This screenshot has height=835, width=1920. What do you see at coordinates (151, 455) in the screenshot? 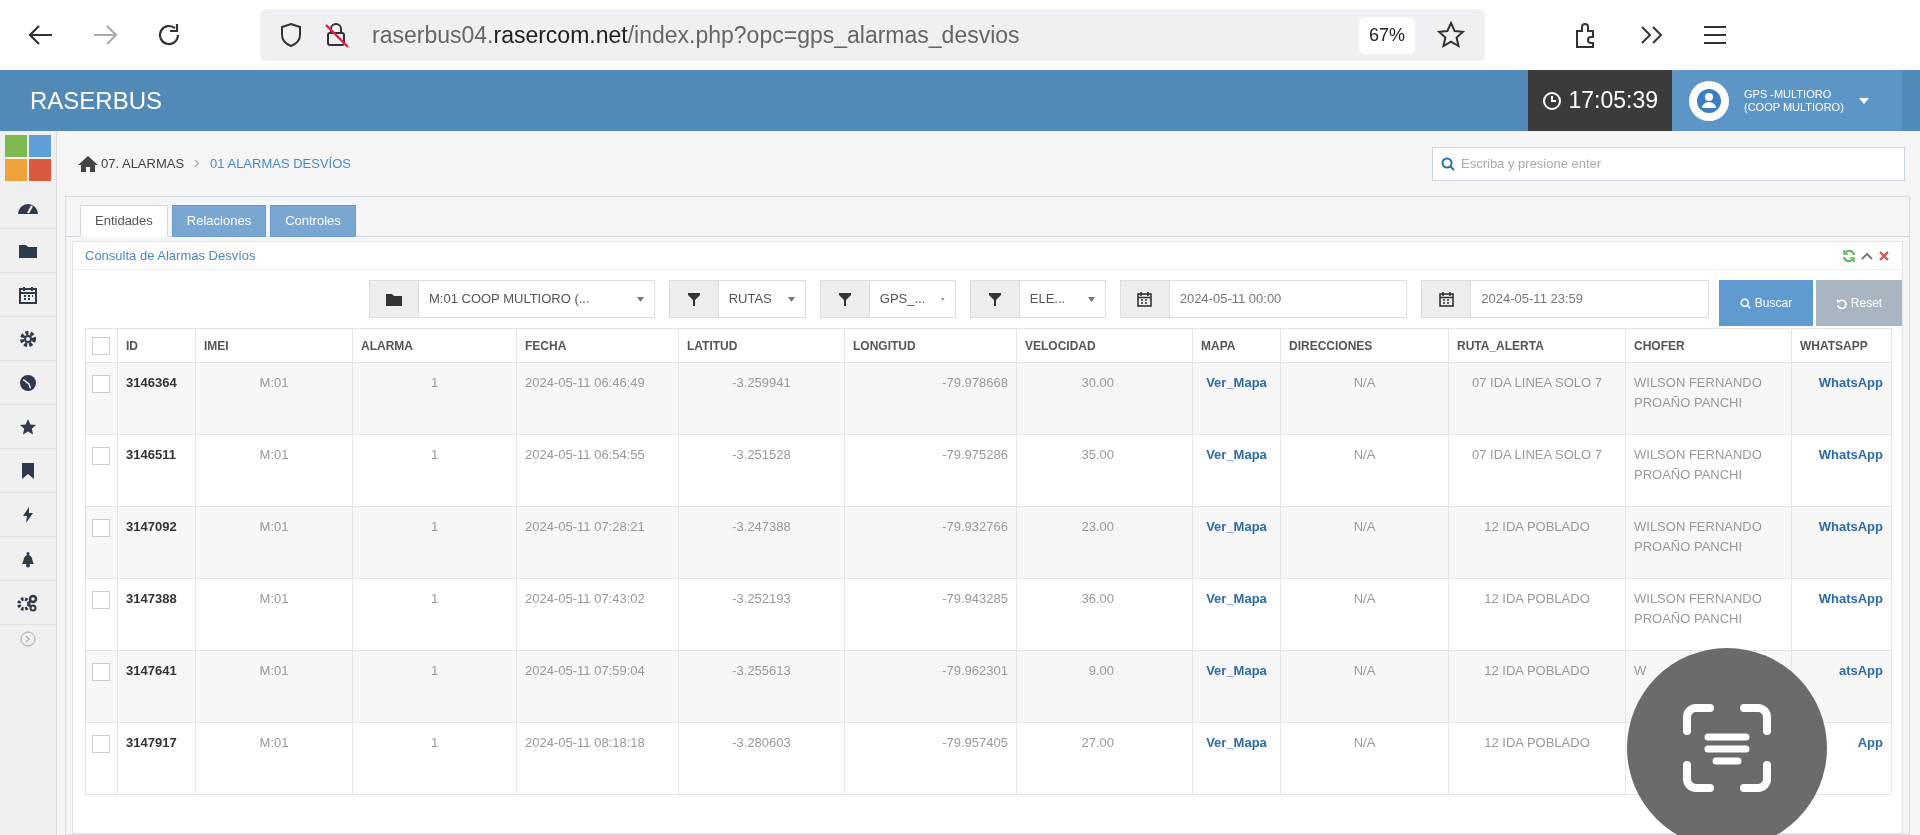
I see `table-cell-text: 3146511` at bounding box center [151, 455].